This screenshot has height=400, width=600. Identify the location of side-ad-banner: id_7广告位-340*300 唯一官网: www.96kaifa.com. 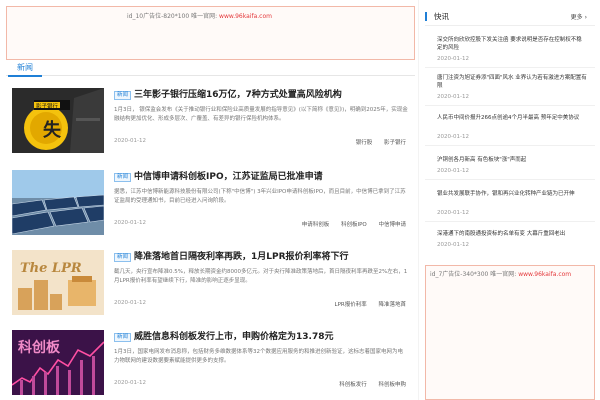
(510, 332).